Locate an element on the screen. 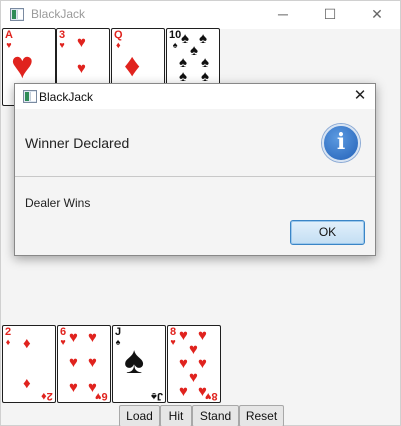 The width and height of the screenshot is (401, 426). window-title: BlackJack is located at coordinates (58, 14).